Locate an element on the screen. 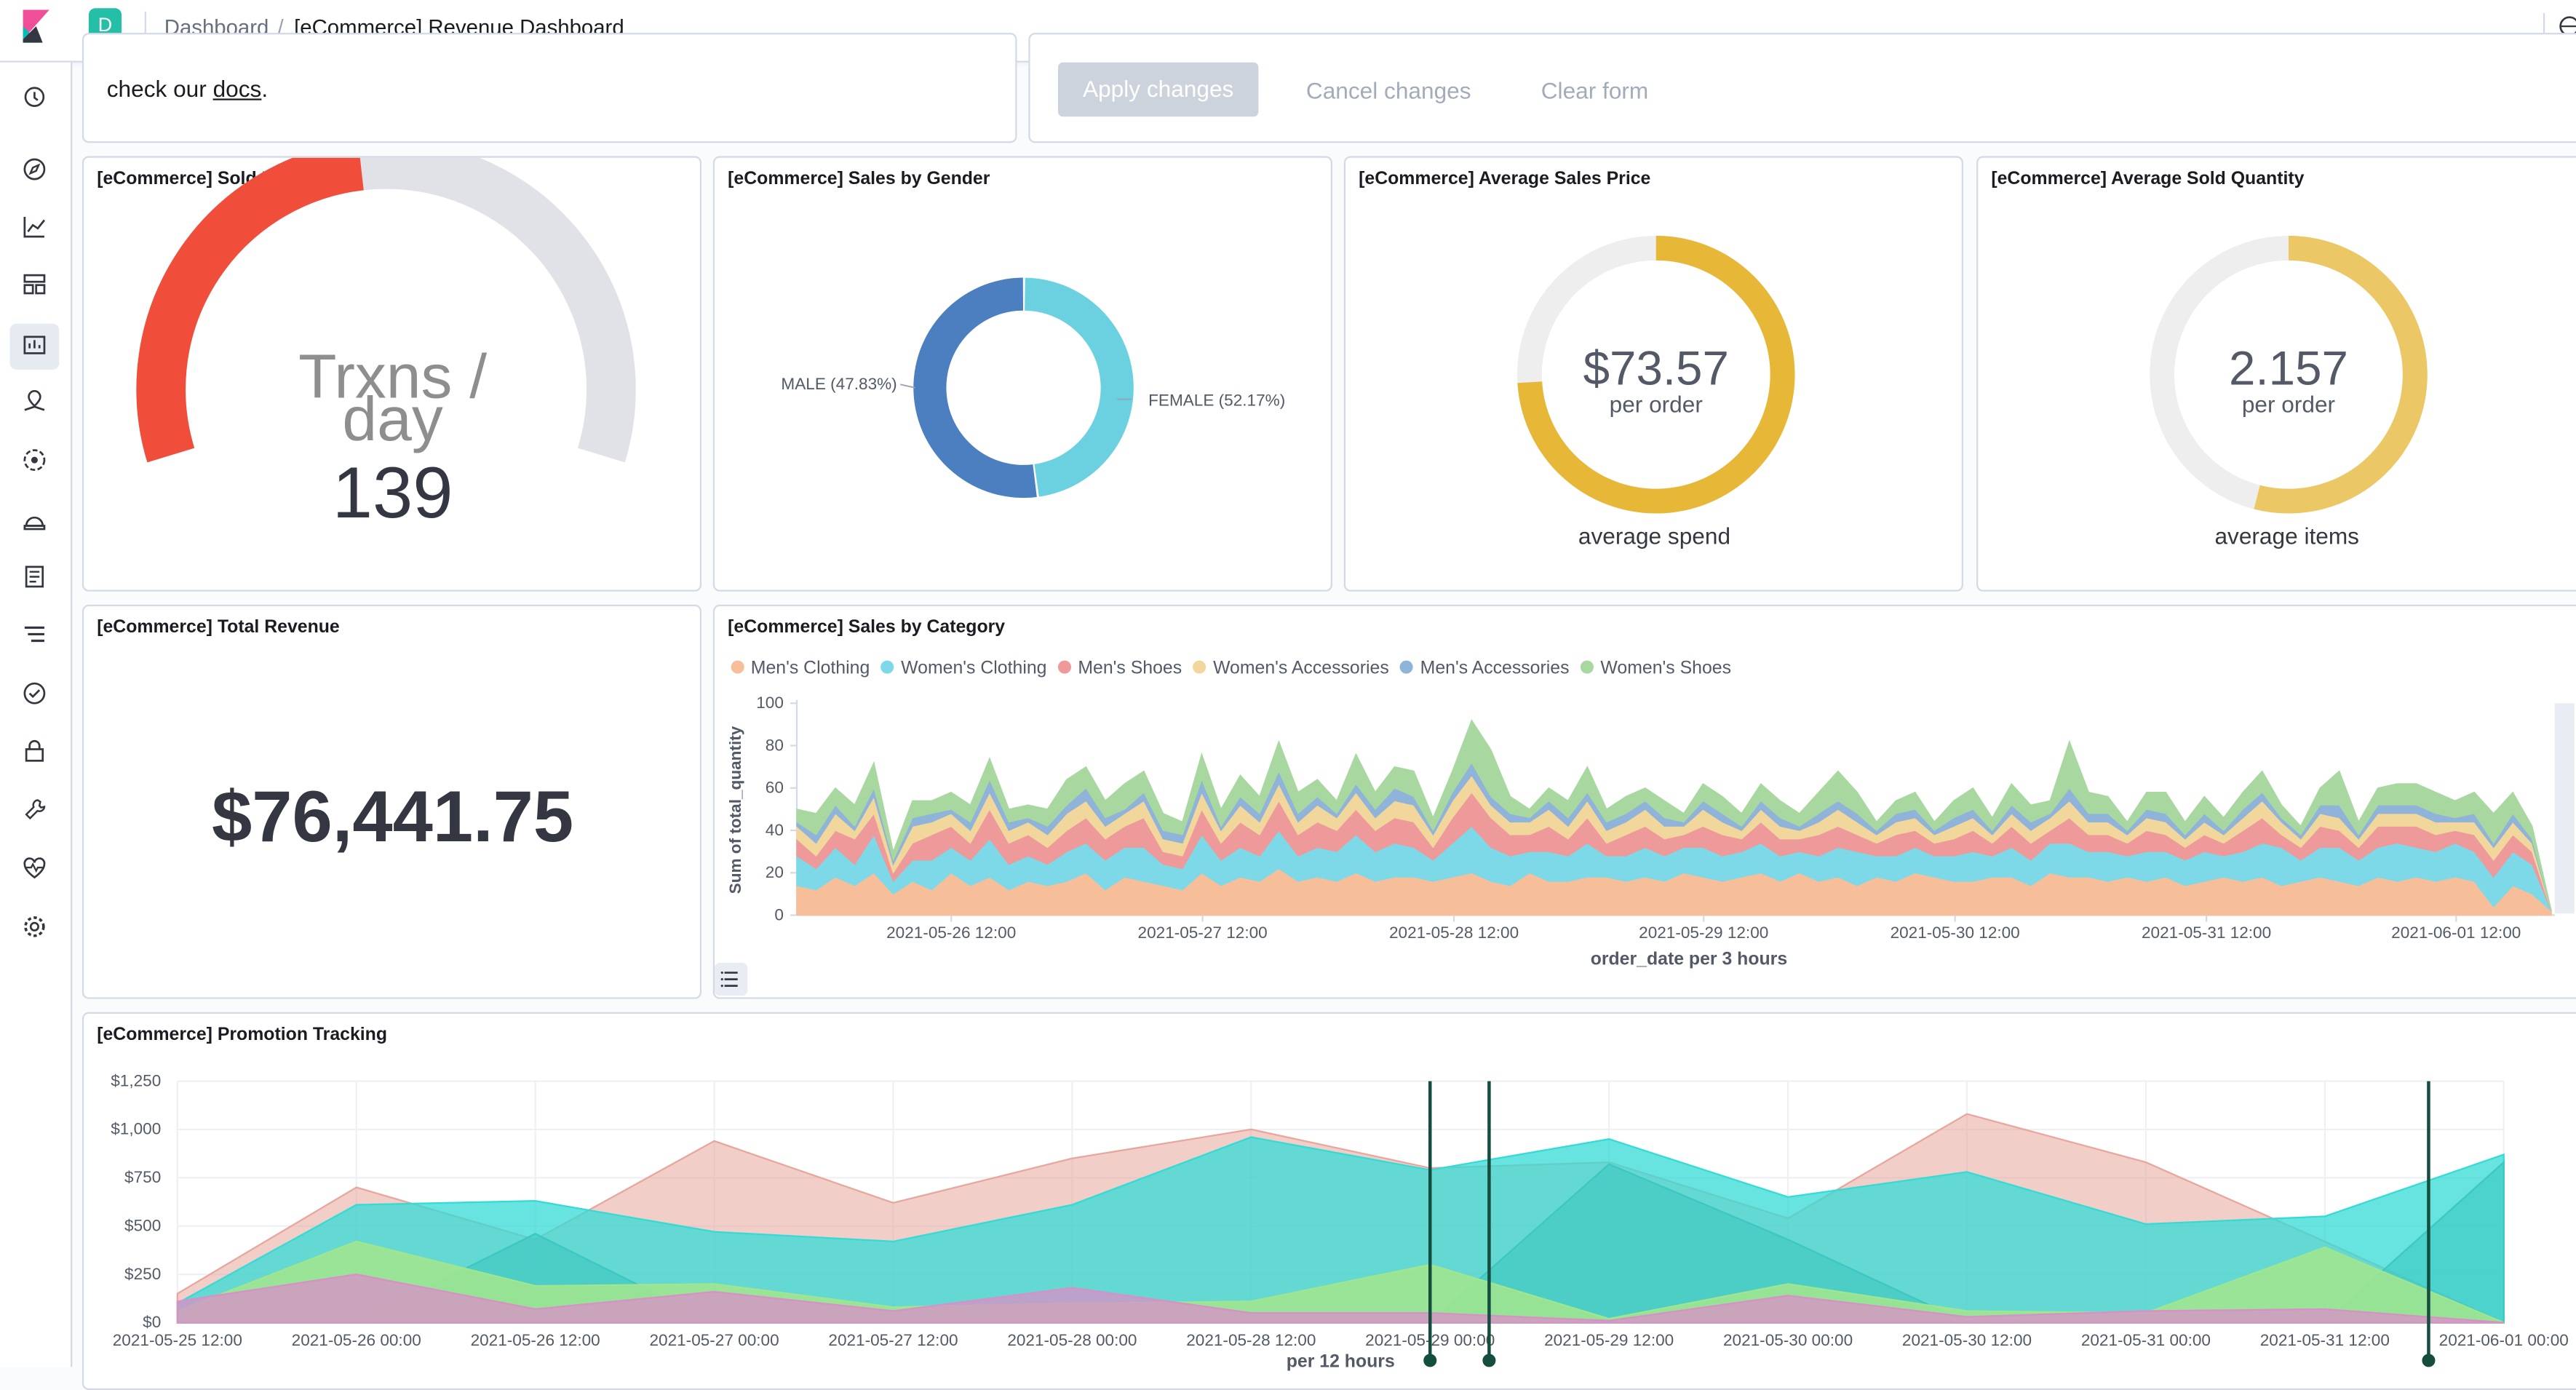 The height and width of the screenshot is (1390, 2576). avg-price-value: $73.57 is located at coordinates (1656, 367).